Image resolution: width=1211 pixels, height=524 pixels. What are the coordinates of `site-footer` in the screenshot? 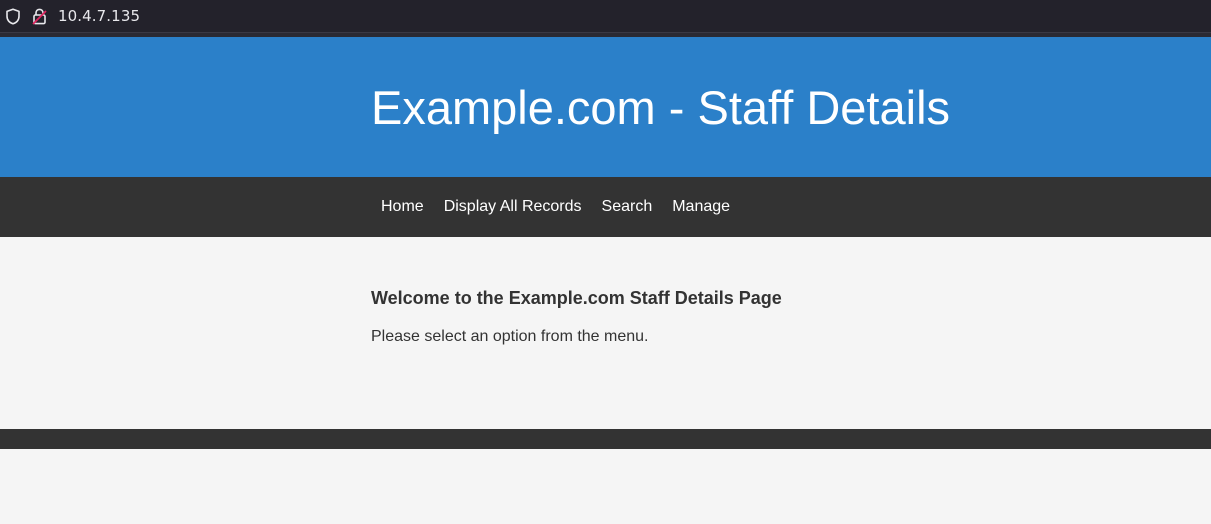 It's located at (605, 439).